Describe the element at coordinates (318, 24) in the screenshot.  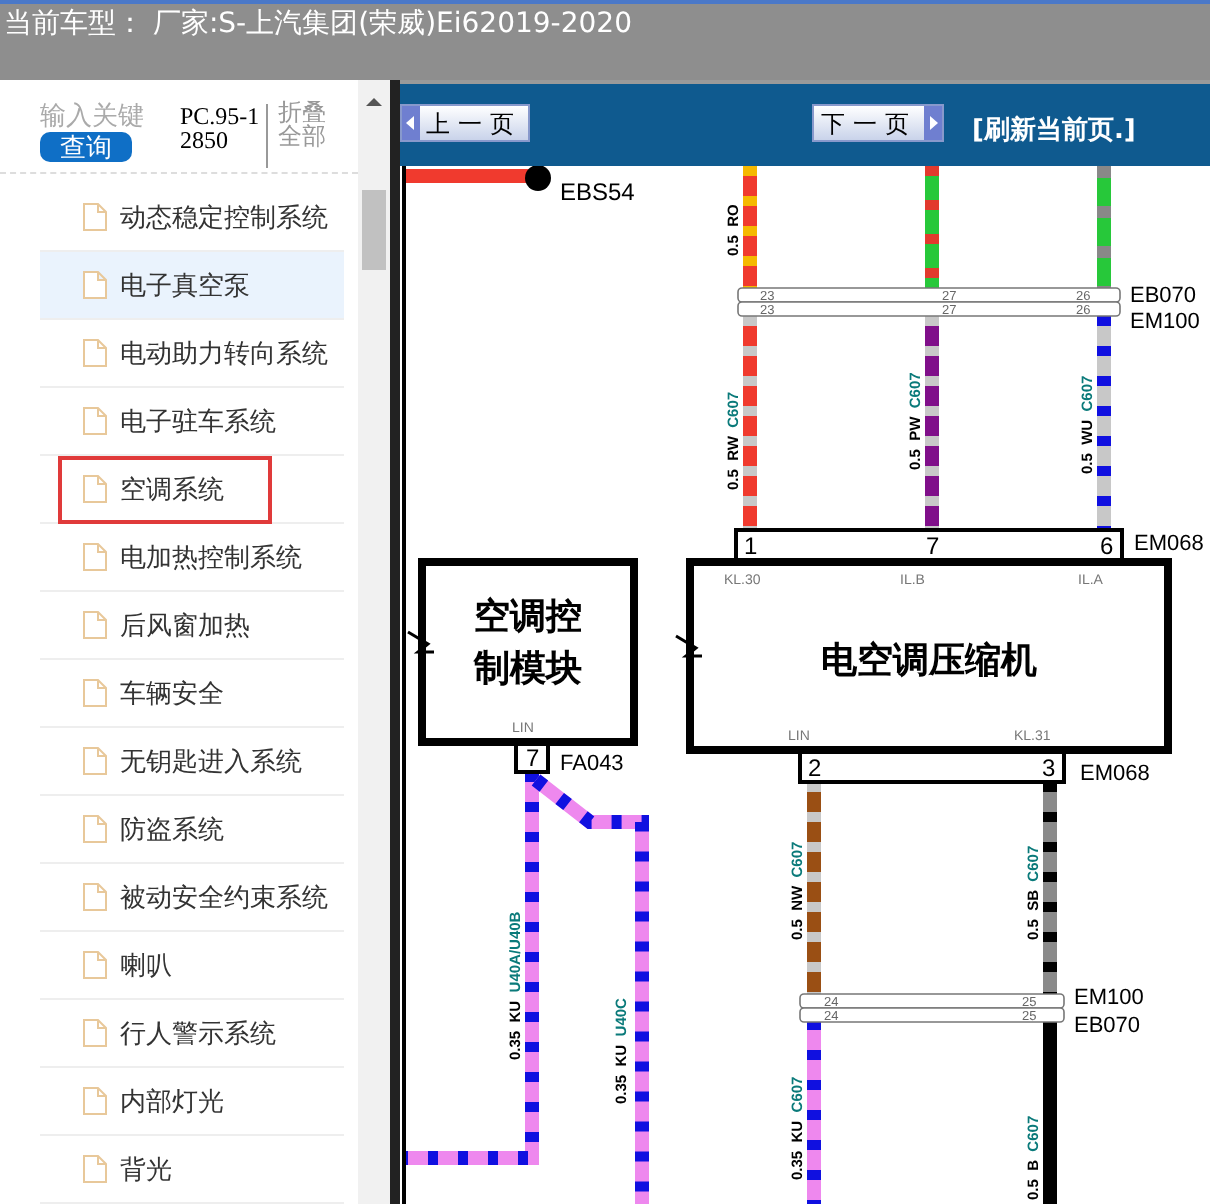
I see `vehicle-title: 当前车型： 厂家:S-上汽集团(荣威)Ei62019-2020` at that location.